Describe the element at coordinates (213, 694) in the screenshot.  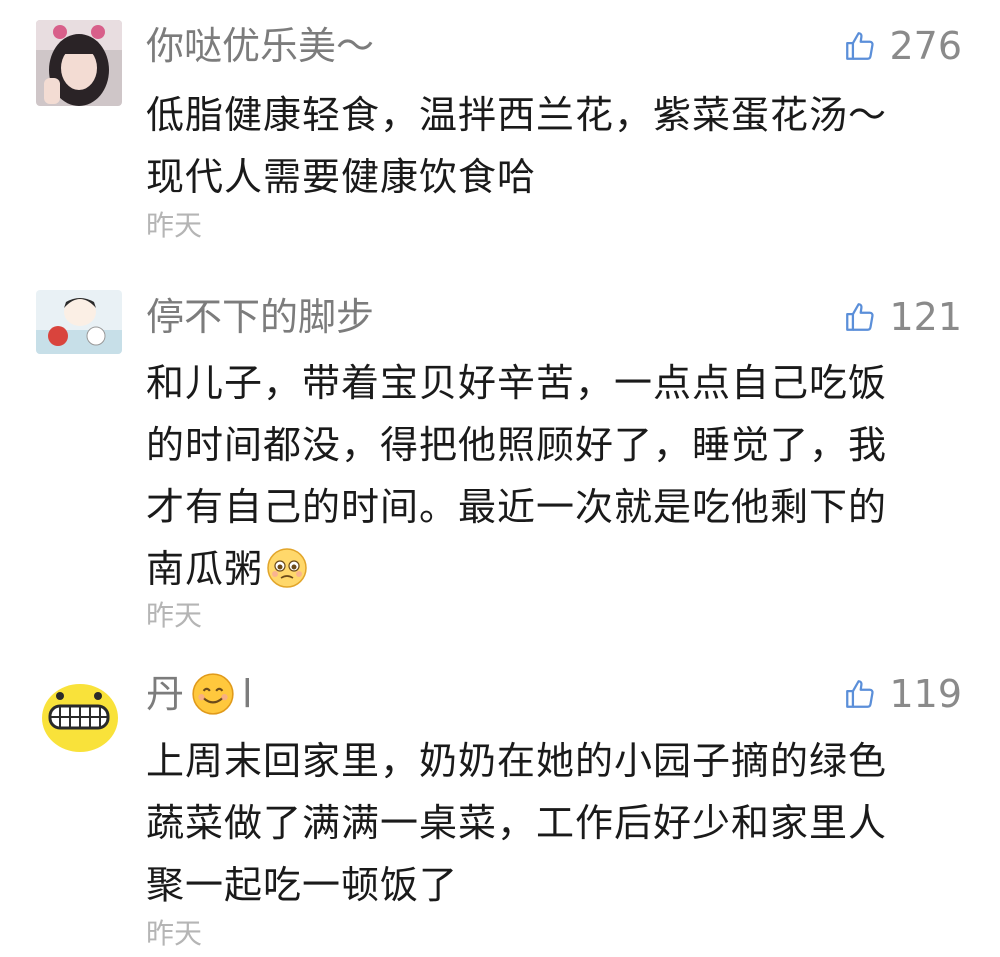
I see `smiling-face-emoji` at that location.